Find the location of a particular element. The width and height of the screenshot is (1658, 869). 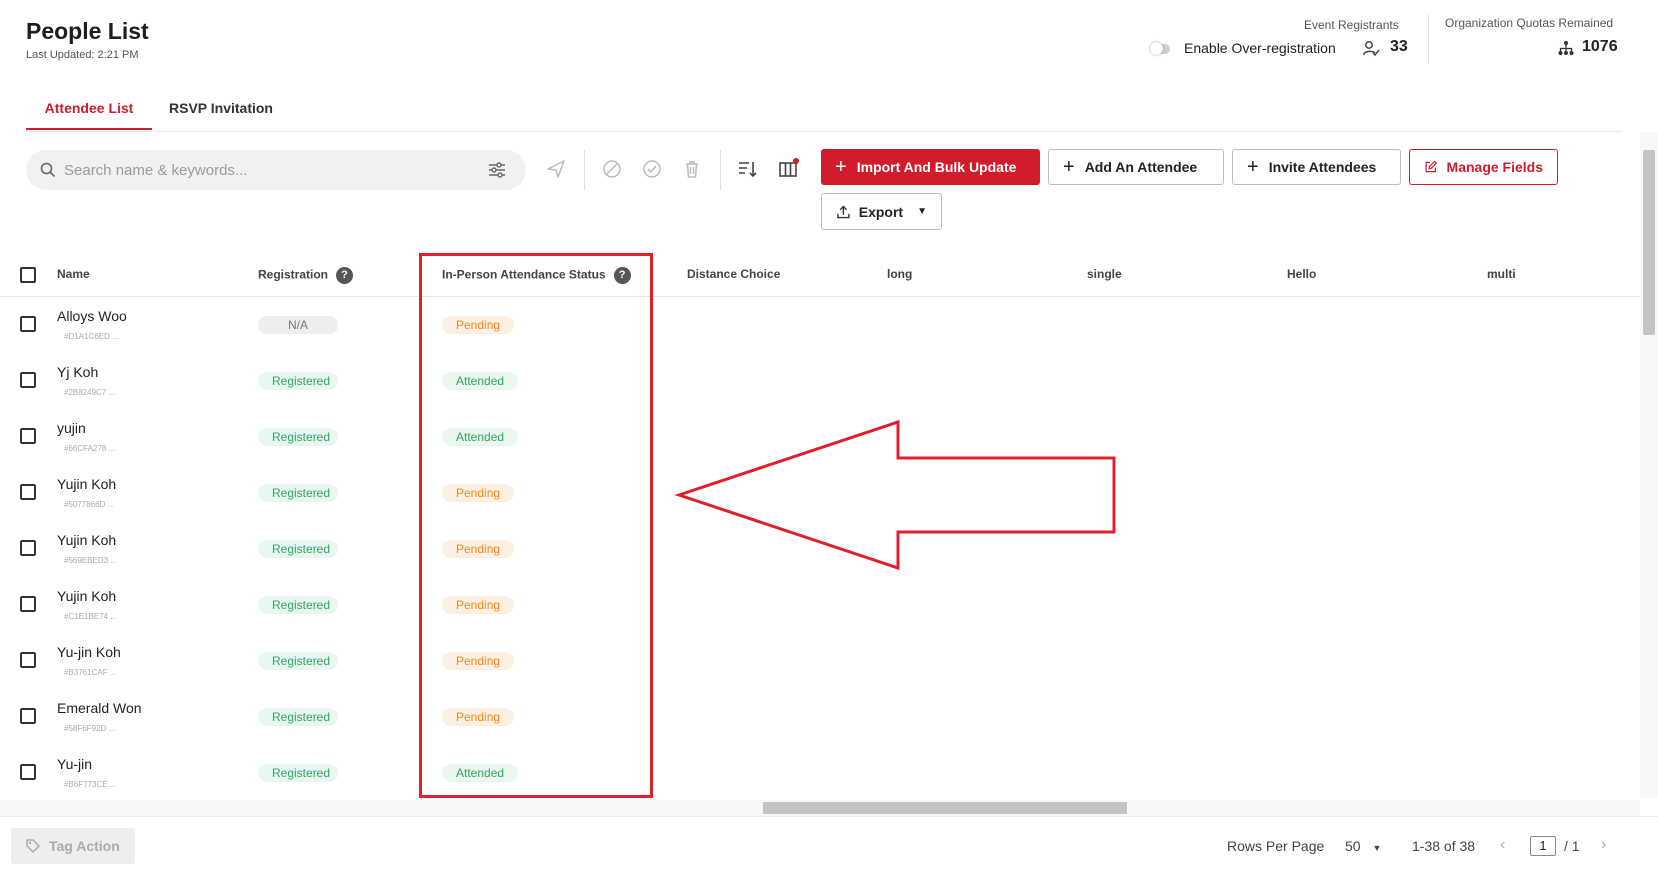

import-bulk-update-label: Import And Bulk Update is located at coordinates (936, 167).